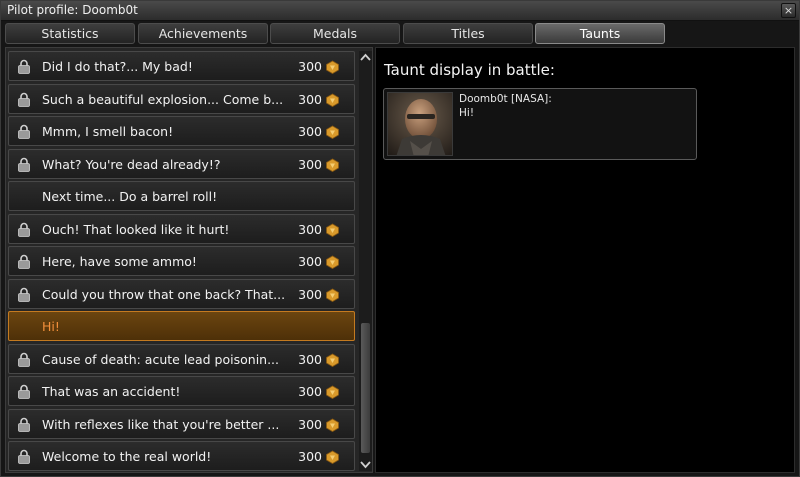 Image resolution: width=800 pixels, height=477 pixels. I want to click on tab-medals: Medals, so click(335, 33).